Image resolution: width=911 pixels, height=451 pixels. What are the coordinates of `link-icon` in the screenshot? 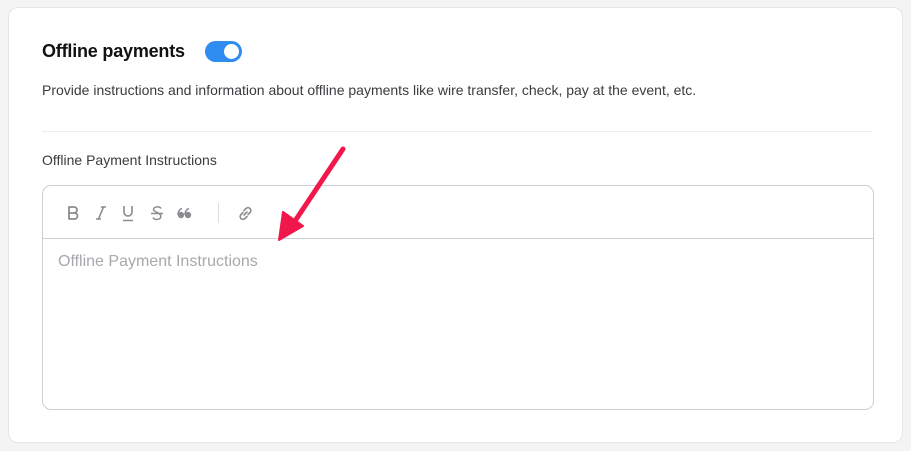 It's located at (245, 213).